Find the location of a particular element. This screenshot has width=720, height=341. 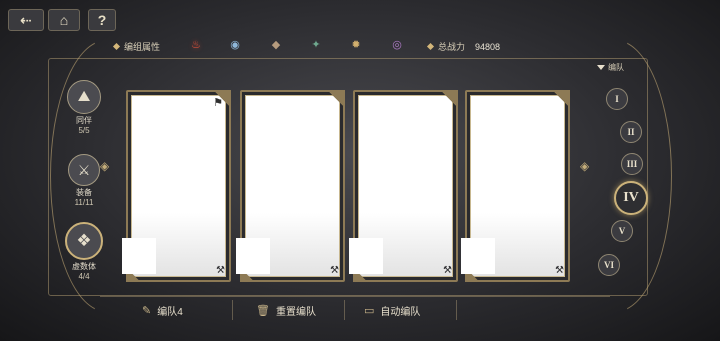

team-slot-4: ⚒ is located at coordinates (515, 186).